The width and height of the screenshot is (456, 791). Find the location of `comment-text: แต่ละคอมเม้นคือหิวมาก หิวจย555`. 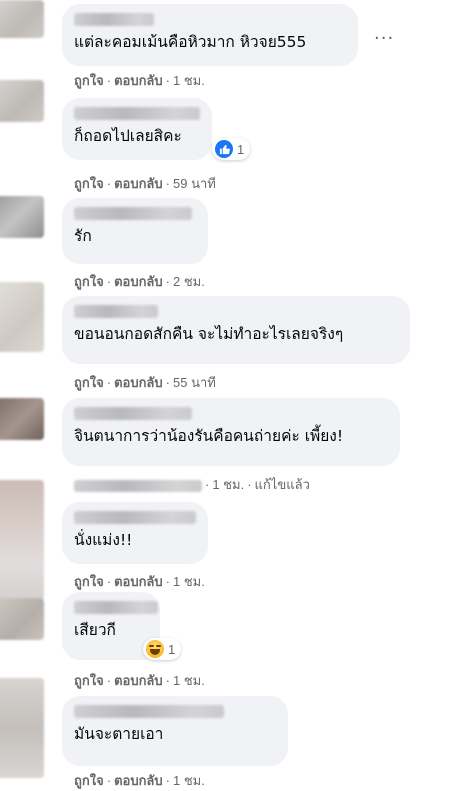

comment-text: แต่ละคอมเม้นคือหิวมาก หิวจย555 is located at coordinates (190, 42).